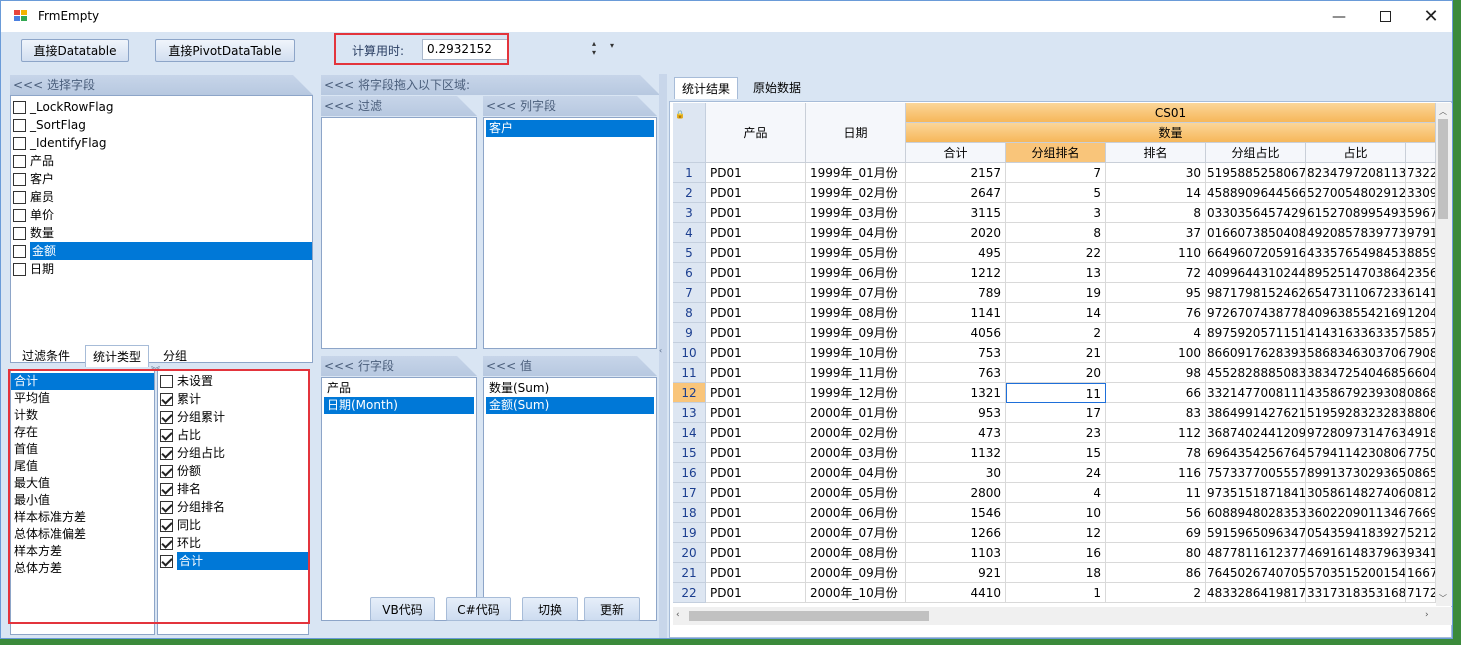  Describe the element at coordinates (689, 533) in the screenshot. I see `row-number: 19` at that location.